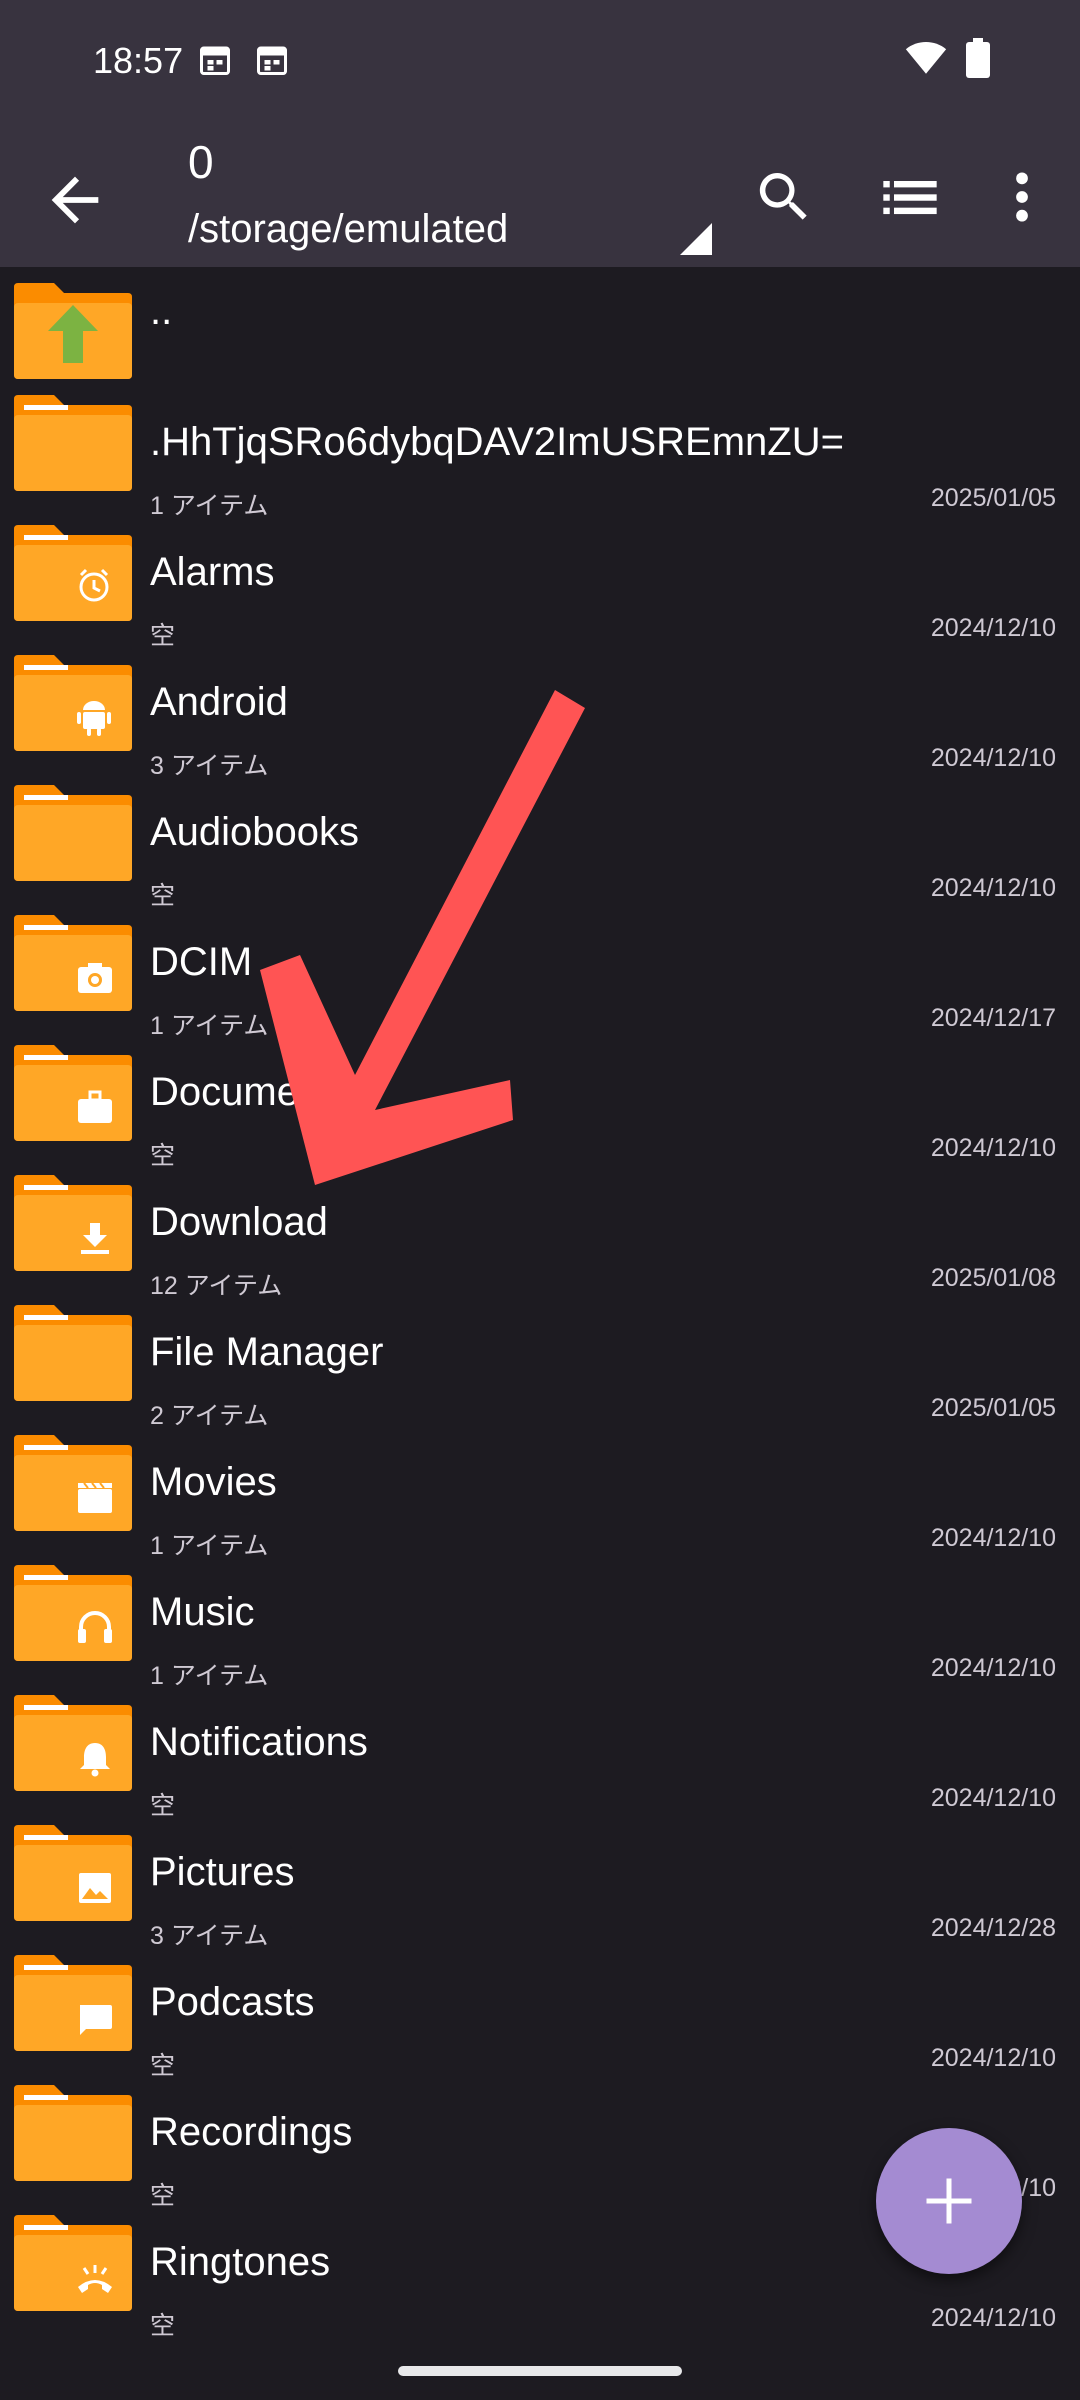  I want to click on list-item: Pictures 3 アイテム 2024/12/28, so click(540, 1881).